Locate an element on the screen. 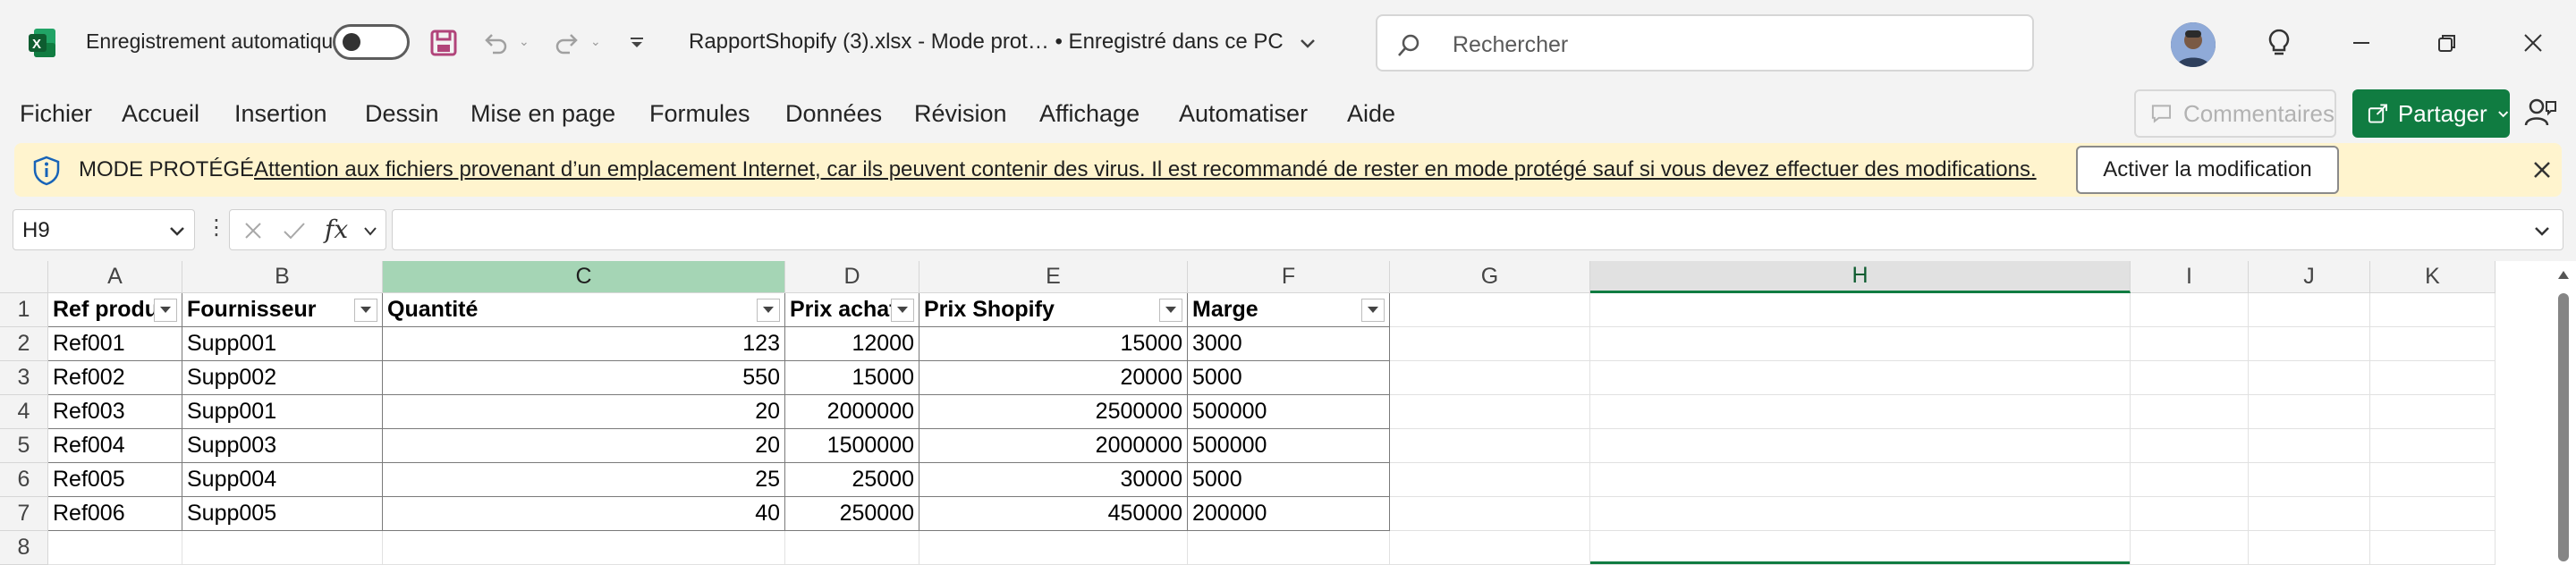  search-box: Rechercher is located at coordinates (1705, 43).